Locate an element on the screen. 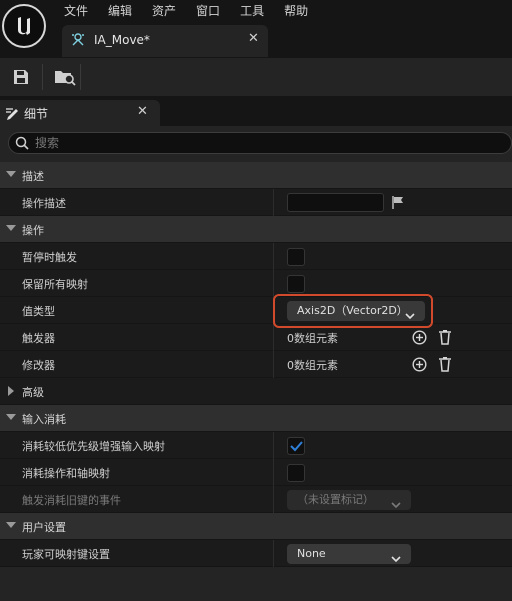 The width and height of the screenshot is (512, 601). close-panel-icon: ✕ is located at coordinates (142, 111).